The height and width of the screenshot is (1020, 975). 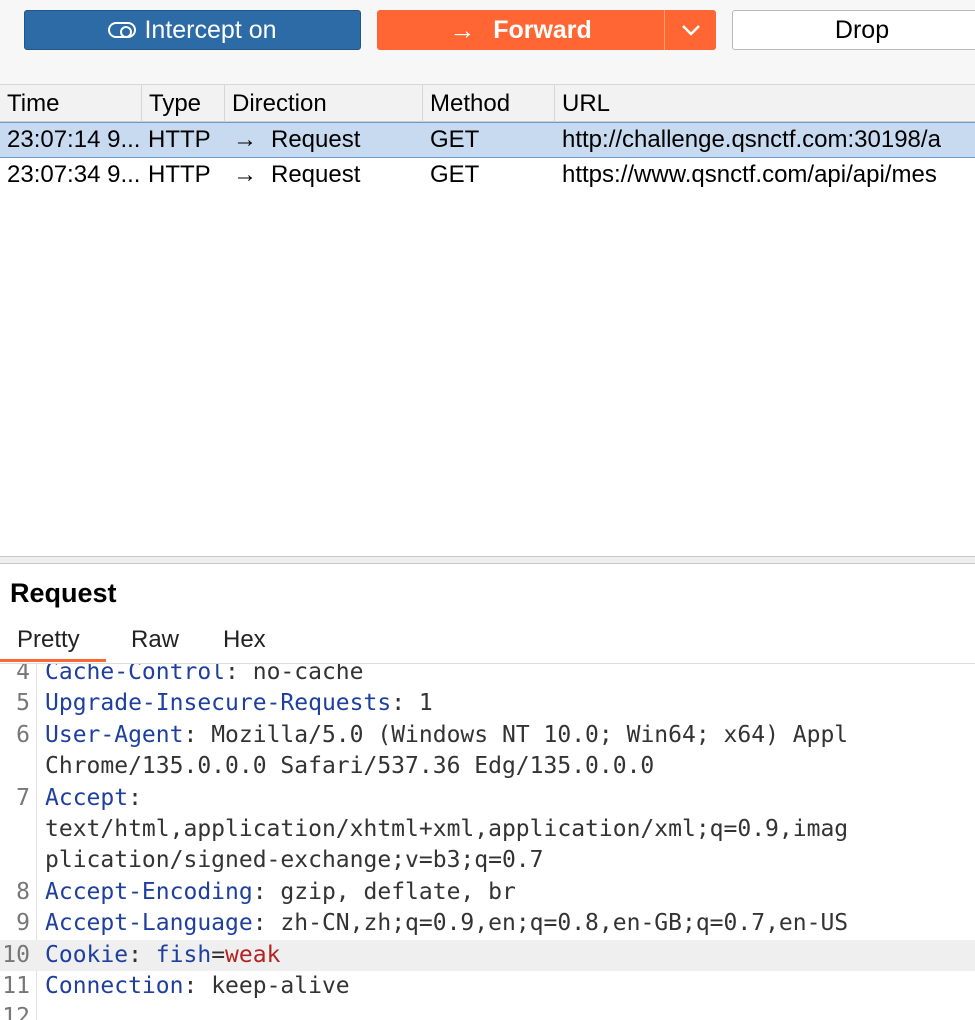 I want to click on header-key: Connection, so click(x=114, y=986).